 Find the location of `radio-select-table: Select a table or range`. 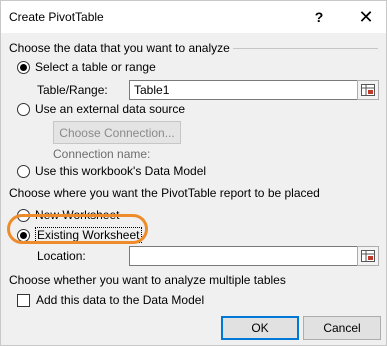

radio-select-table: Select a table or range is located at coordinates (86, 67).